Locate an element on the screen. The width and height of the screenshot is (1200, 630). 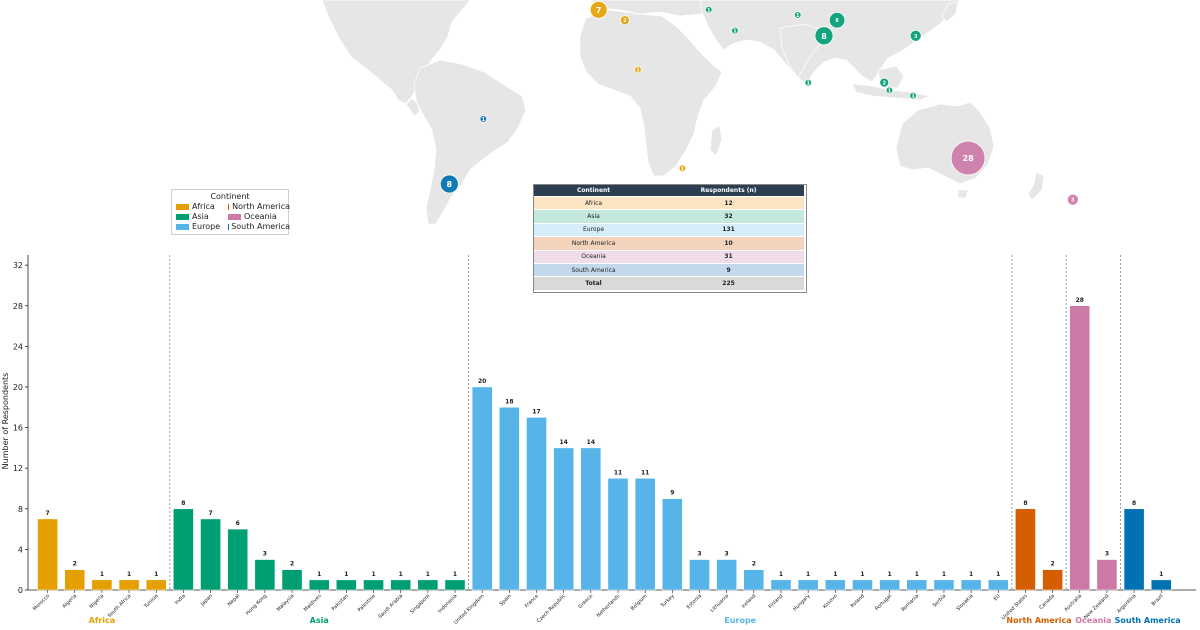
bar-value-label: 8 is located at coordinates (1025, 503).